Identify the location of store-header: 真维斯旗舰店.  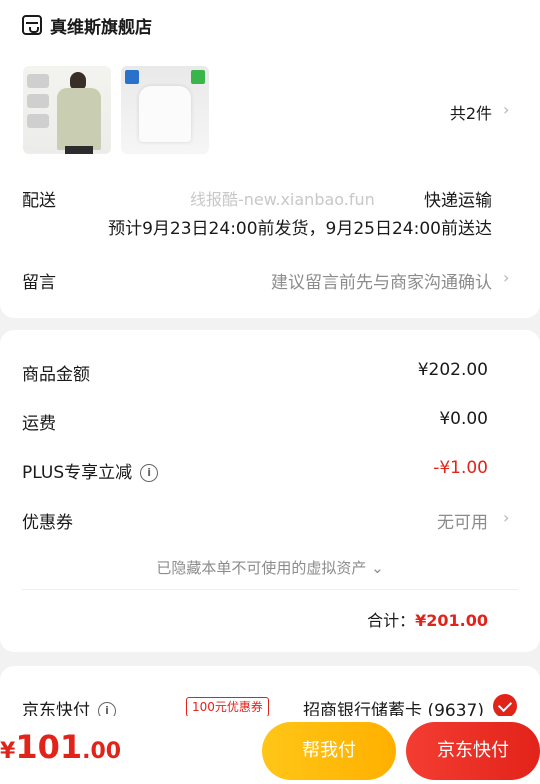
(87, 25).